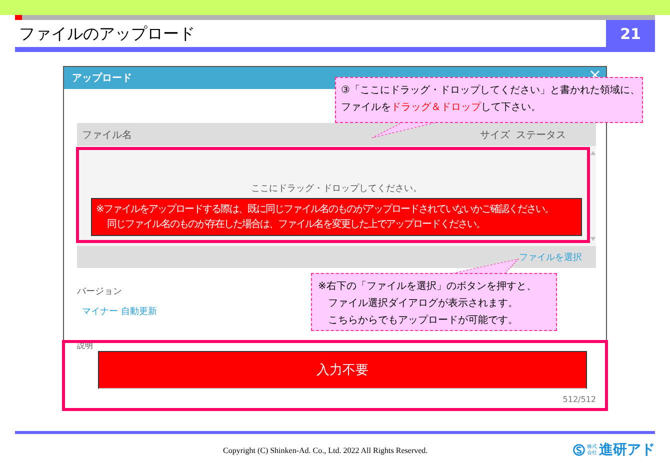 This screenshot has height=463, width=670. I want to click on accent-mark, so click(18, 17).